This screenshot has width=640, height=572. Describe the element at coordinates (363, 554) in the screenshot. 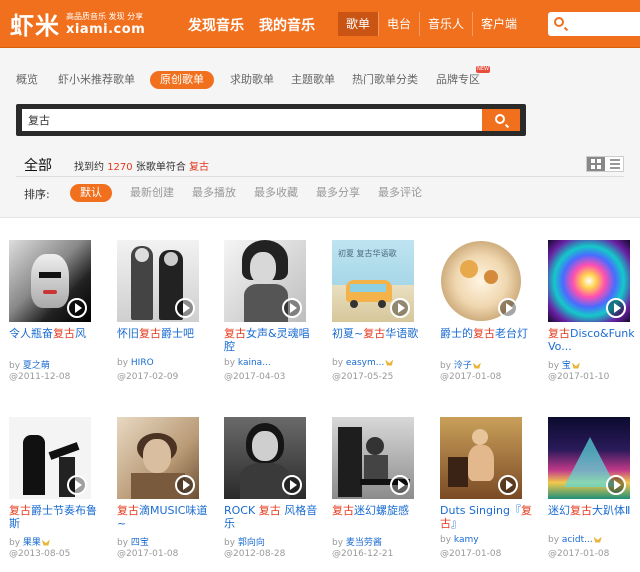

I see `playlist-date: @2016-12-21` at that location.